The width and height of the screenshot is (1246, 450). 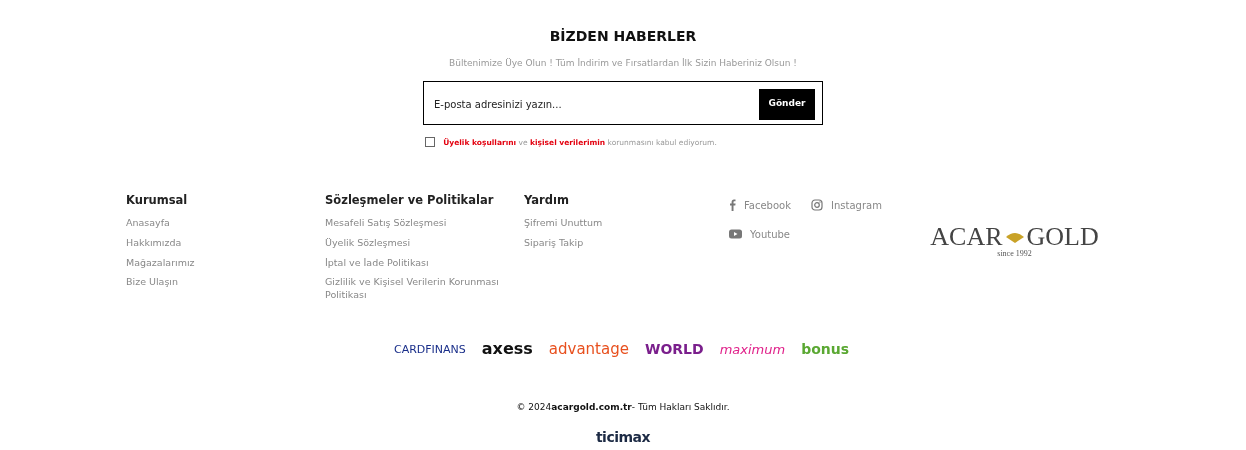 What do you see at coordinates (588, 349) in the screenshot?
I see `card-logo: advantage` at bounding box center [588, 349].